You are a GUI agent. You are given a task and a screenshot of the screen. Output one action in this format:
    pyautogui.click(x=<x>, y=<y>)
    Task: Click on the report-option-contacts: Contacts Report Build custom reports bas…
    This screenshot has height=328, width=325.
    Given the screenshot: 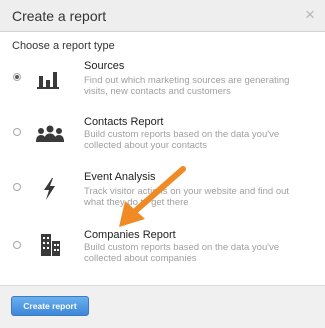 What is the action you would take?
    pyautogui.click(x=162, y=138)
    